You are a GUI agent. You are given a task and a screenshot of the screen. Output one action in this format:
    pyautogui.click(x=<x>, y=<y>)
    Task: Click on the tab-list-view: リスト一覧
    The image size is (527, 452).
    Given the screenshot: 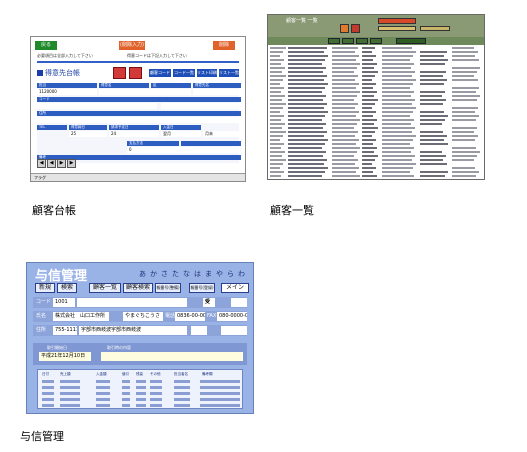 What is the action you would take?
    pyautogui.click(x=229, y=73)
    